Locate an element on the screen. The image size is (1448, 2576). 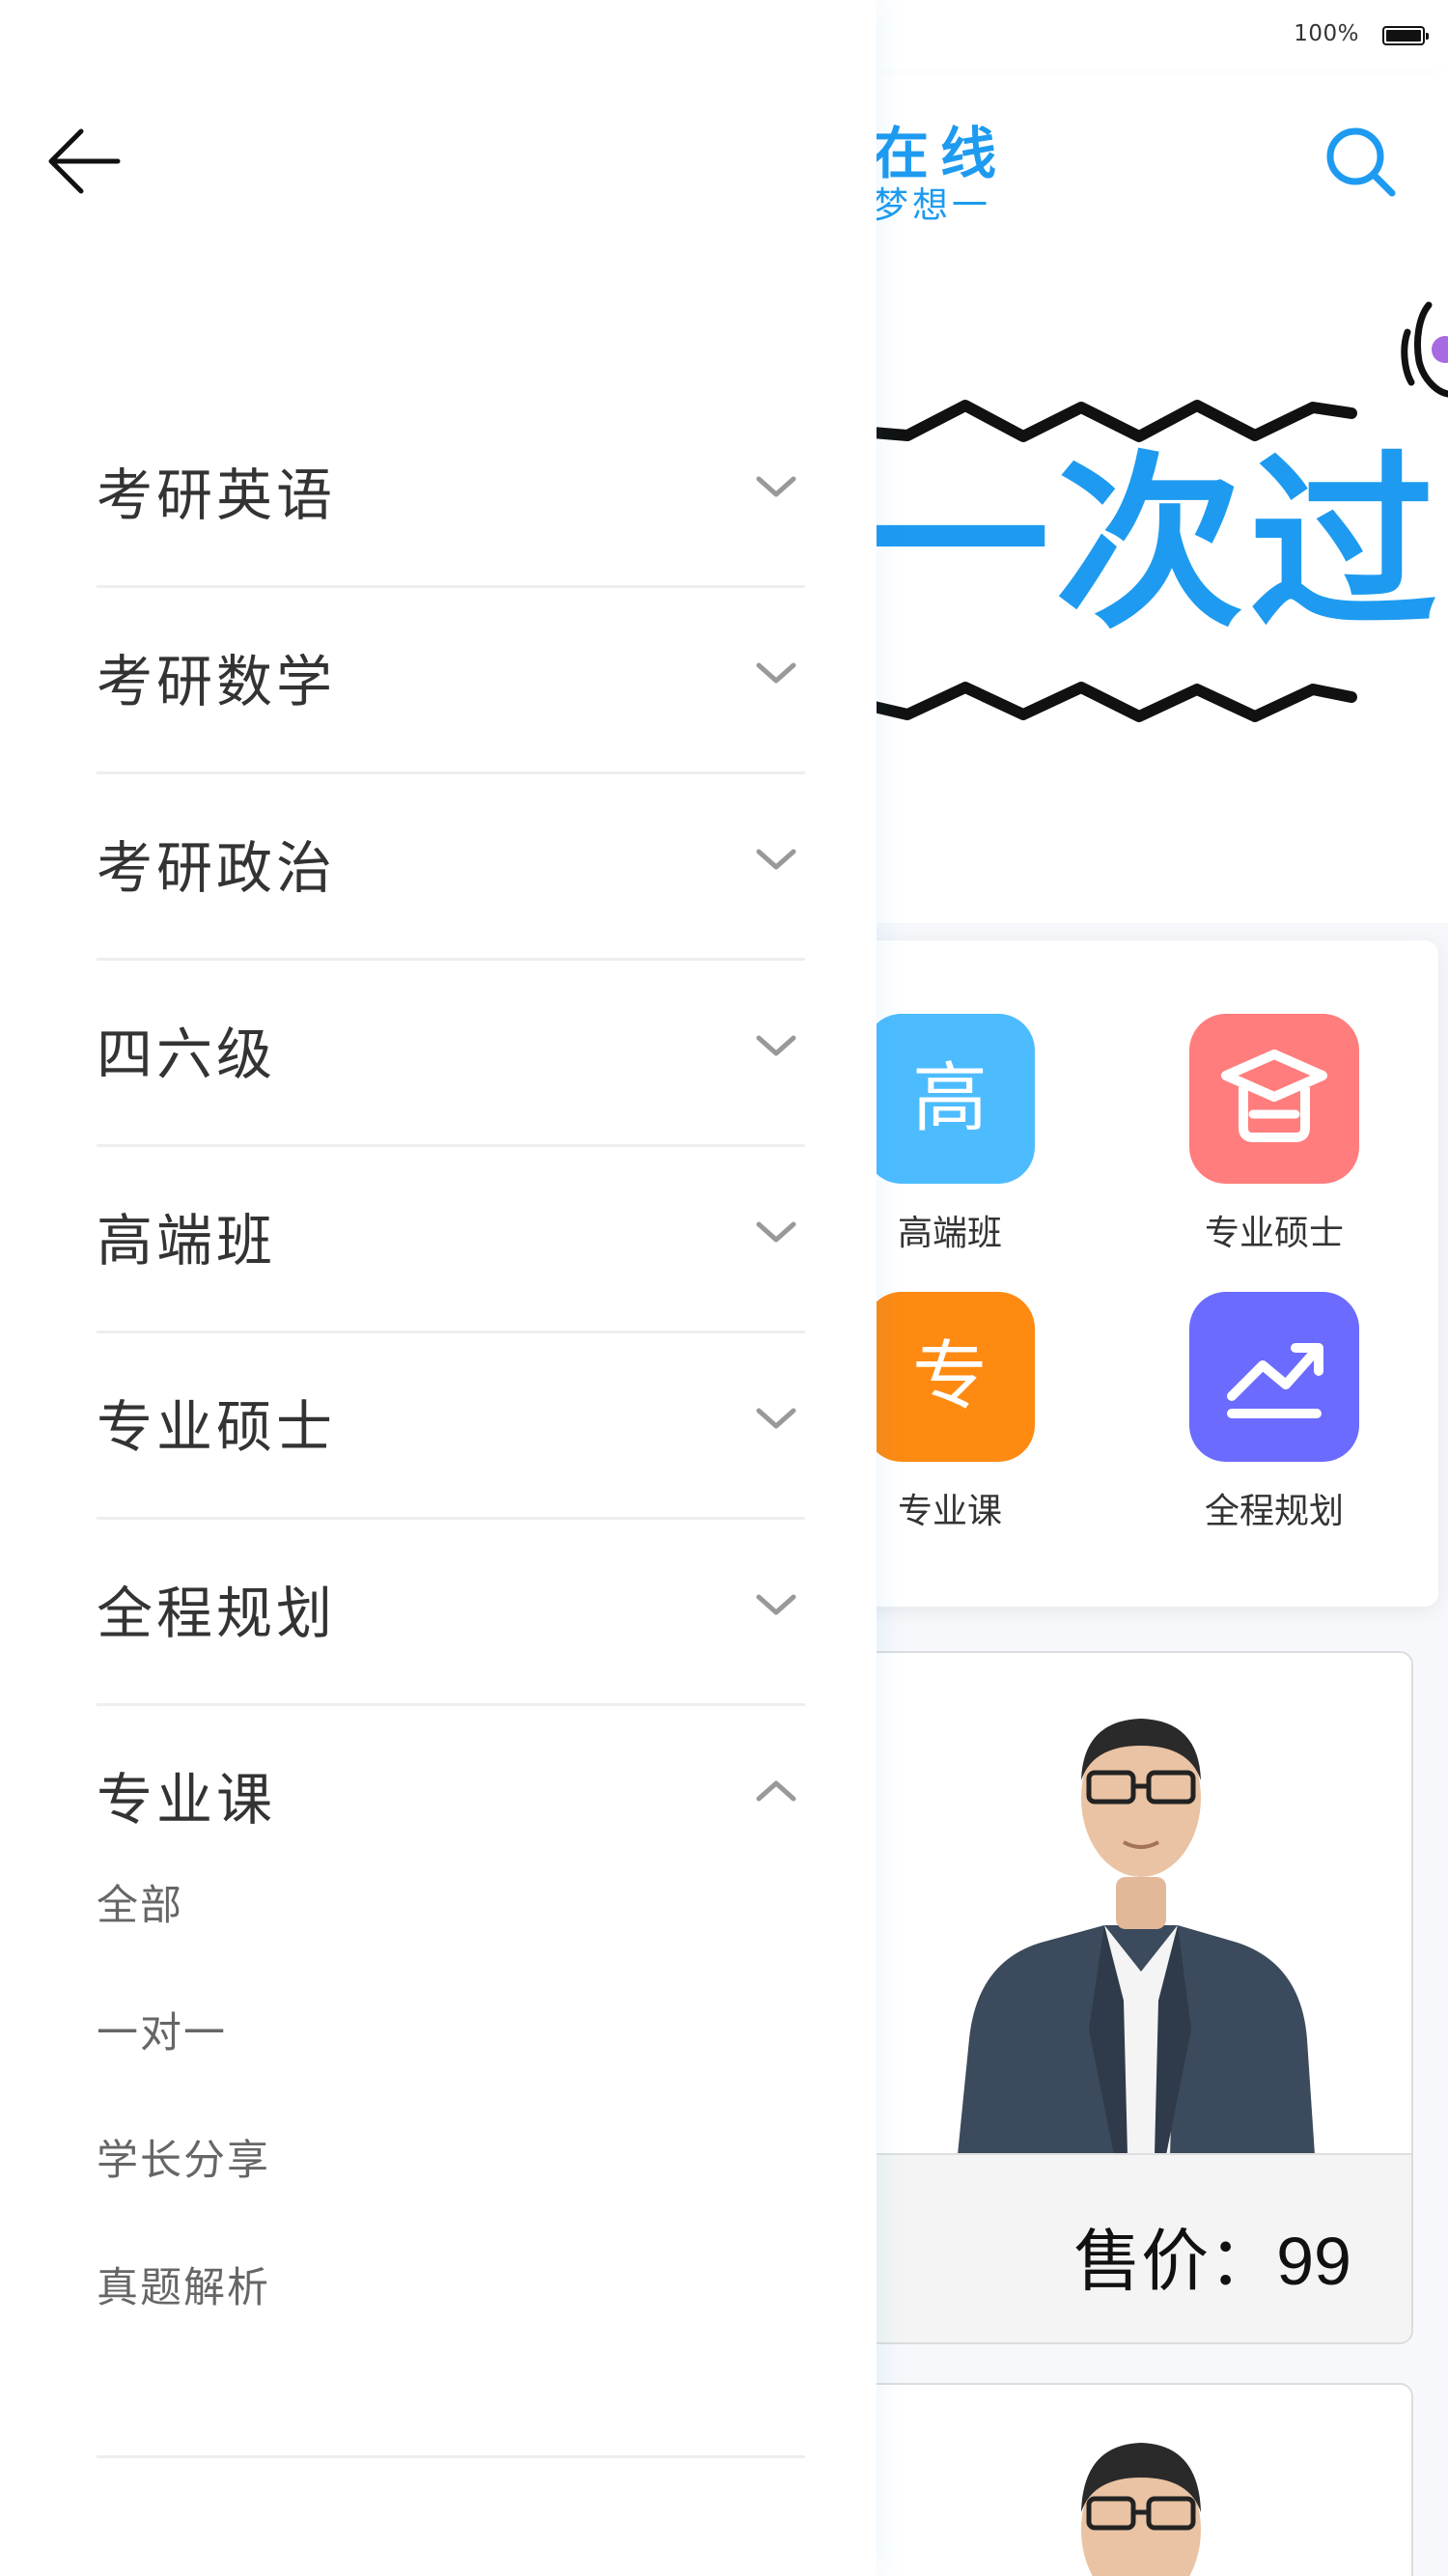
category-label: 专业课 is located at coordinates (950, 1511).